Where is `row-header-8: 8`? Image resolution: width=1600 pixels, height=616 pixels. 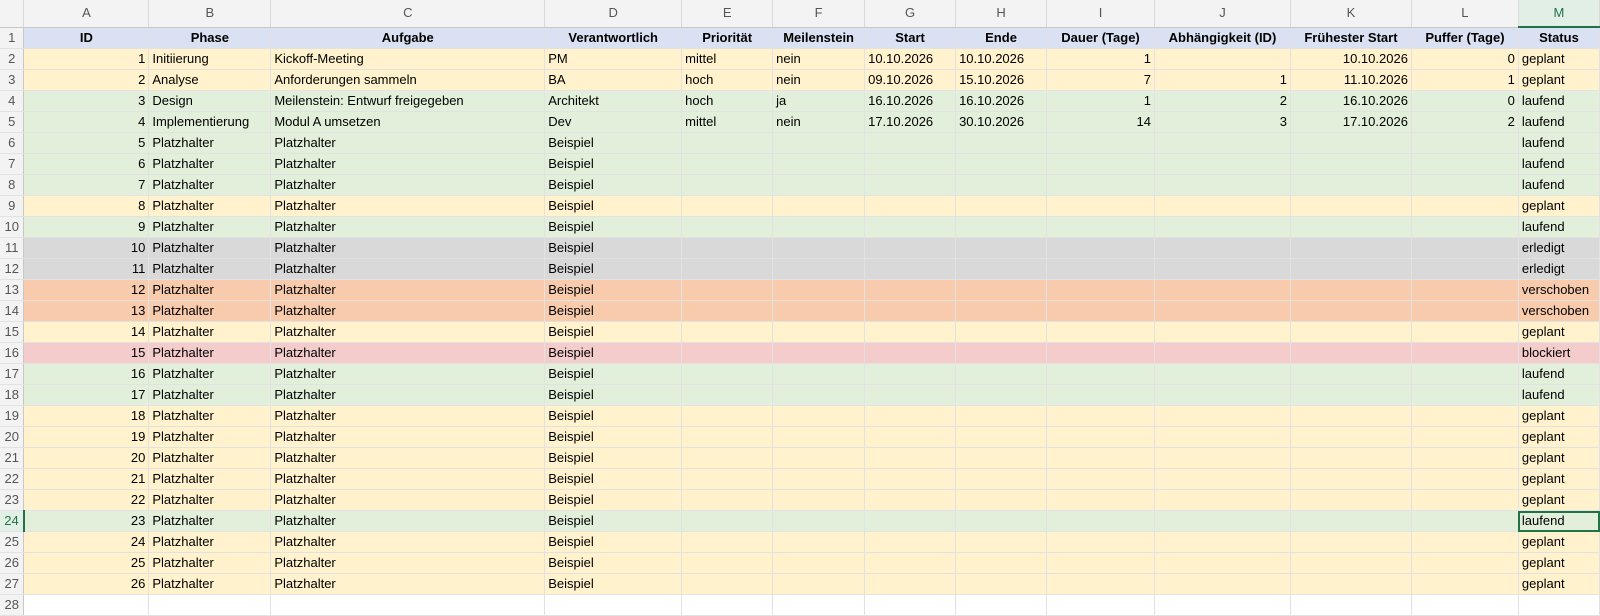 row-header-8: 8 is located at coordinates (12, 185).